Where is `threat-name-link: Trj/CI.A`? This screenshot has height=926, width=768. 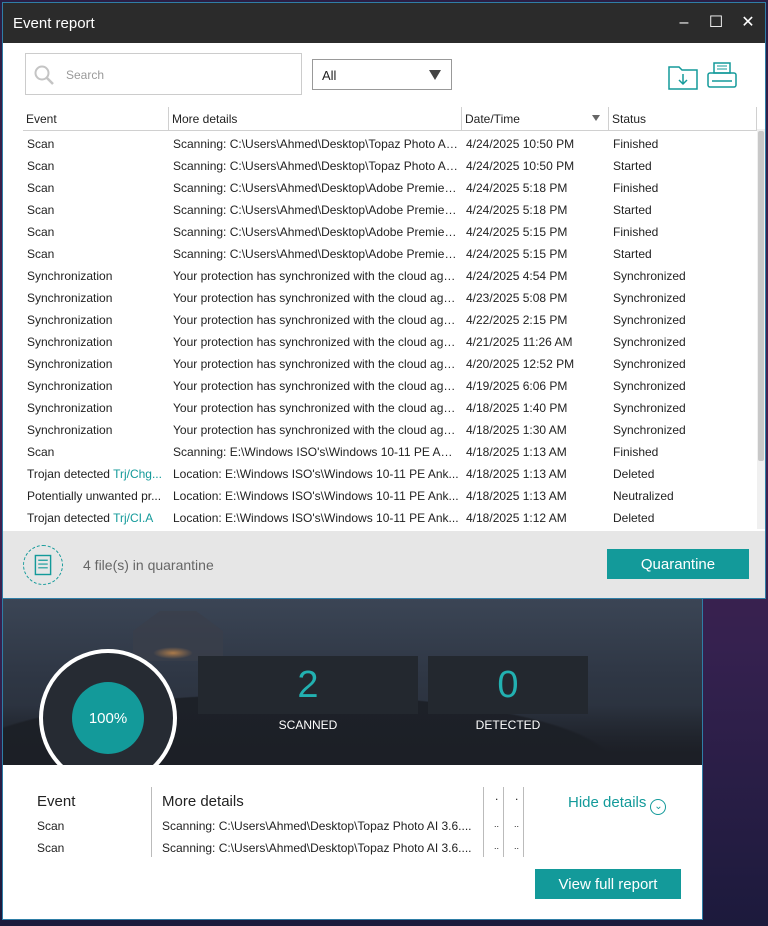 threat-name-link: Trj/CI.A is located at coordinates (133, 518).